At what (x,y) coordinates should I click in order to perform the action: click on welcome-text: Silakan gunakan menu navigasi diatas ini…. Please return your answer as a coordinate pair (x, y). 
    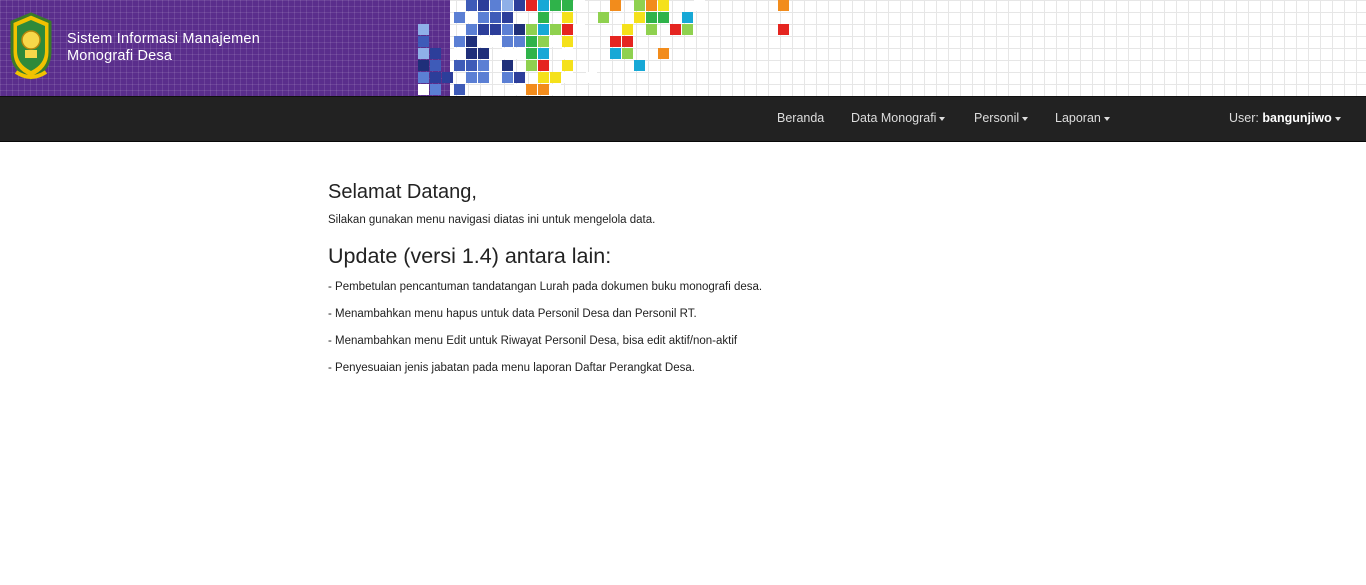
    Looking at the image, I should click on (492, 220).